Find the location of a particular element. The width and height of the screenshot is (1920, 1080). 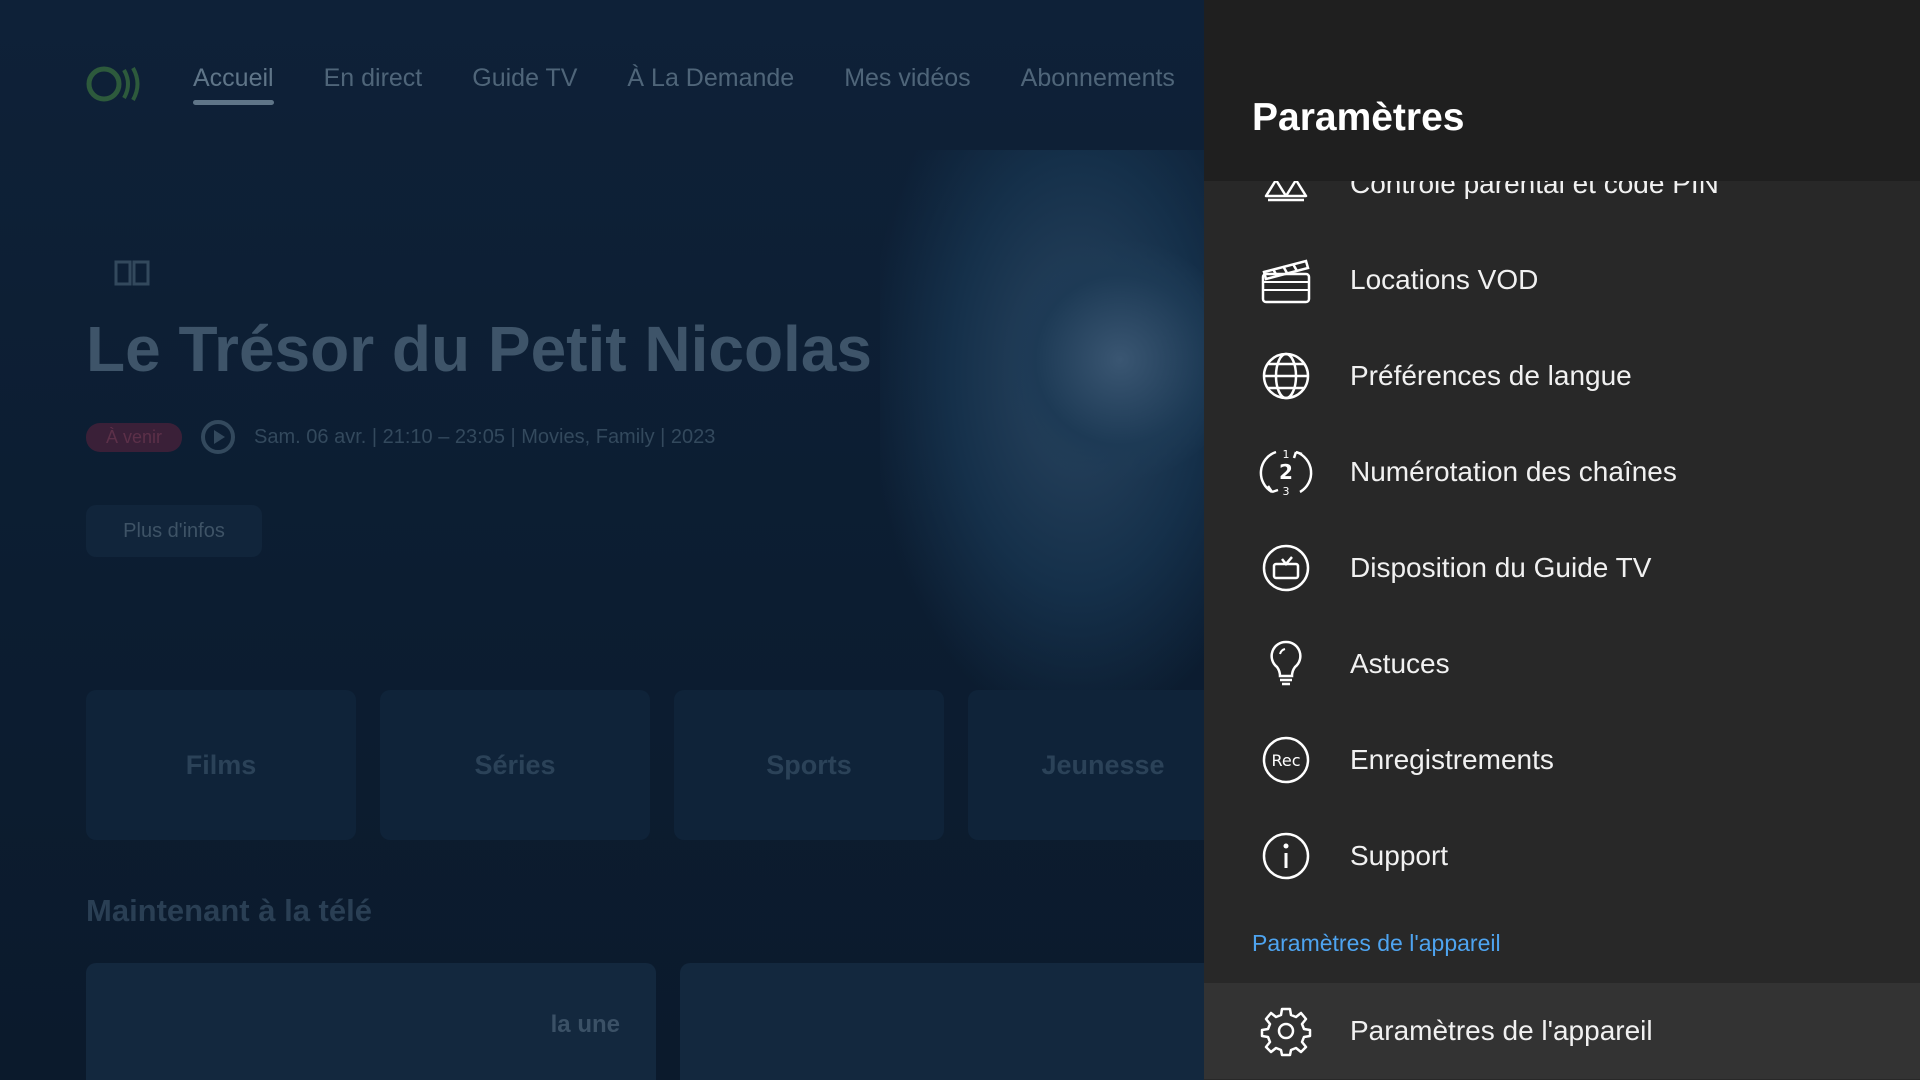

brand-logo-icon is located at coordinates (113, 84).